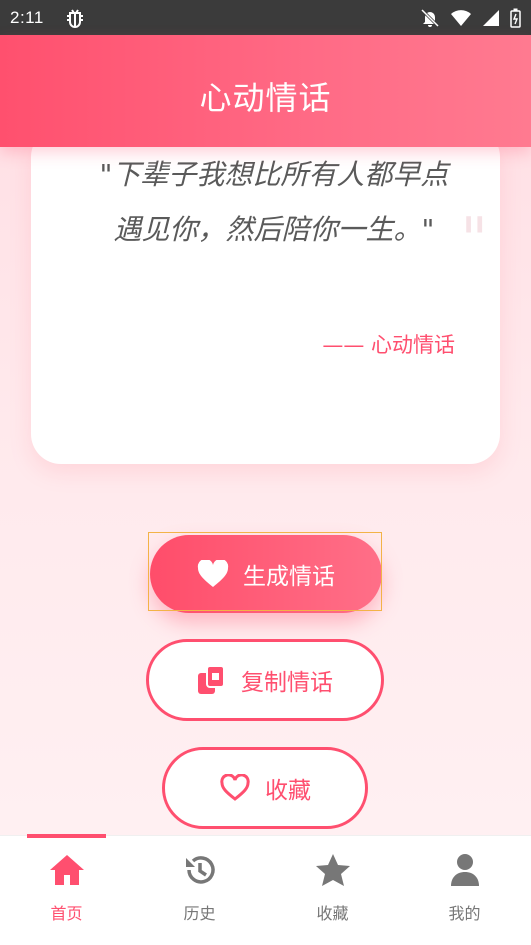 The image size is (531, 945). I want to click on favorite-button: 收藏, so click(265, 788).